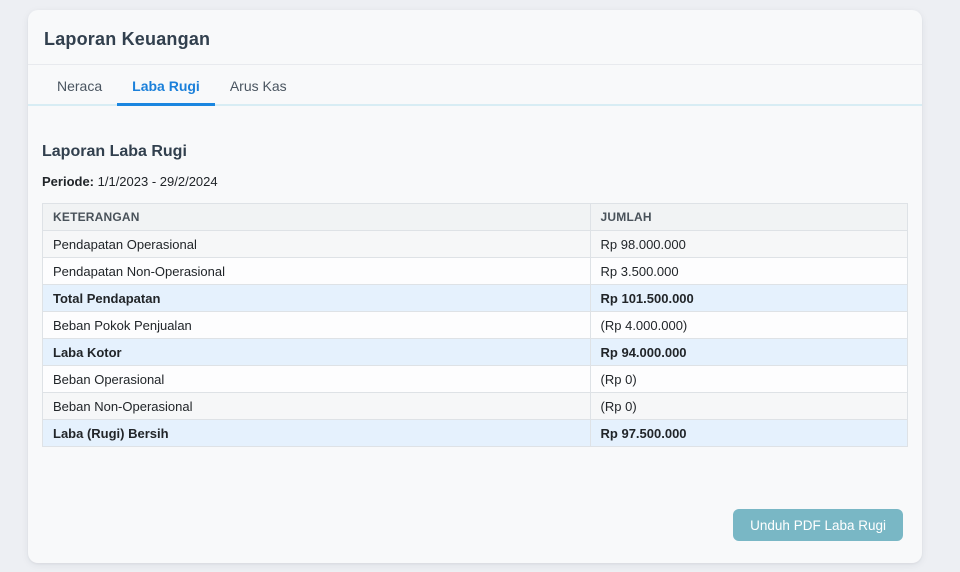 This screenshot has width=960, height=572. I want to click on row-label: Beban Non-Operasional, so click(316, 406).